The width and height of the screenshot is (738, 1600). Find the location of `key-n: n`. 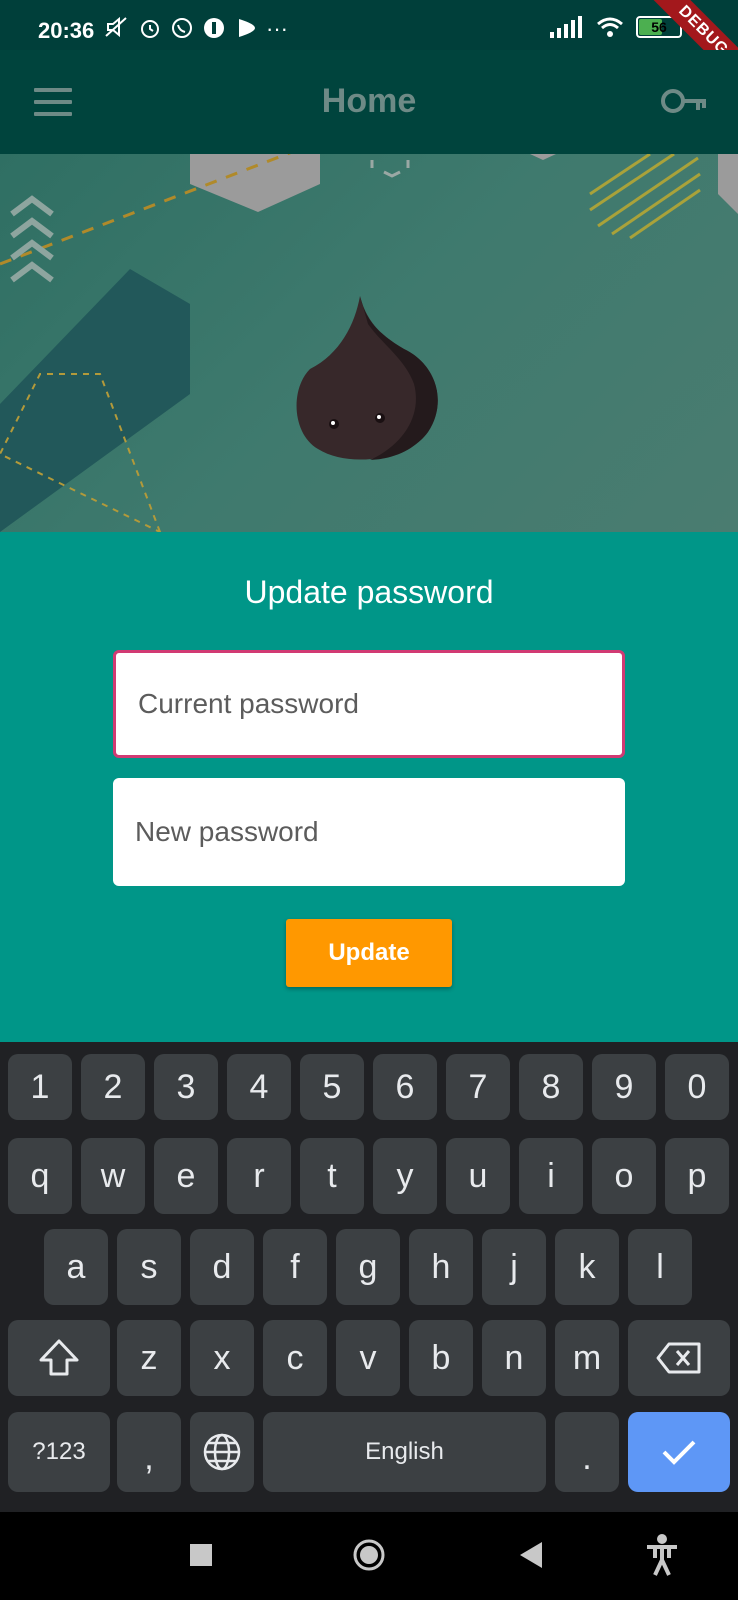

key-n: n is located at coordinates (514, 1358).